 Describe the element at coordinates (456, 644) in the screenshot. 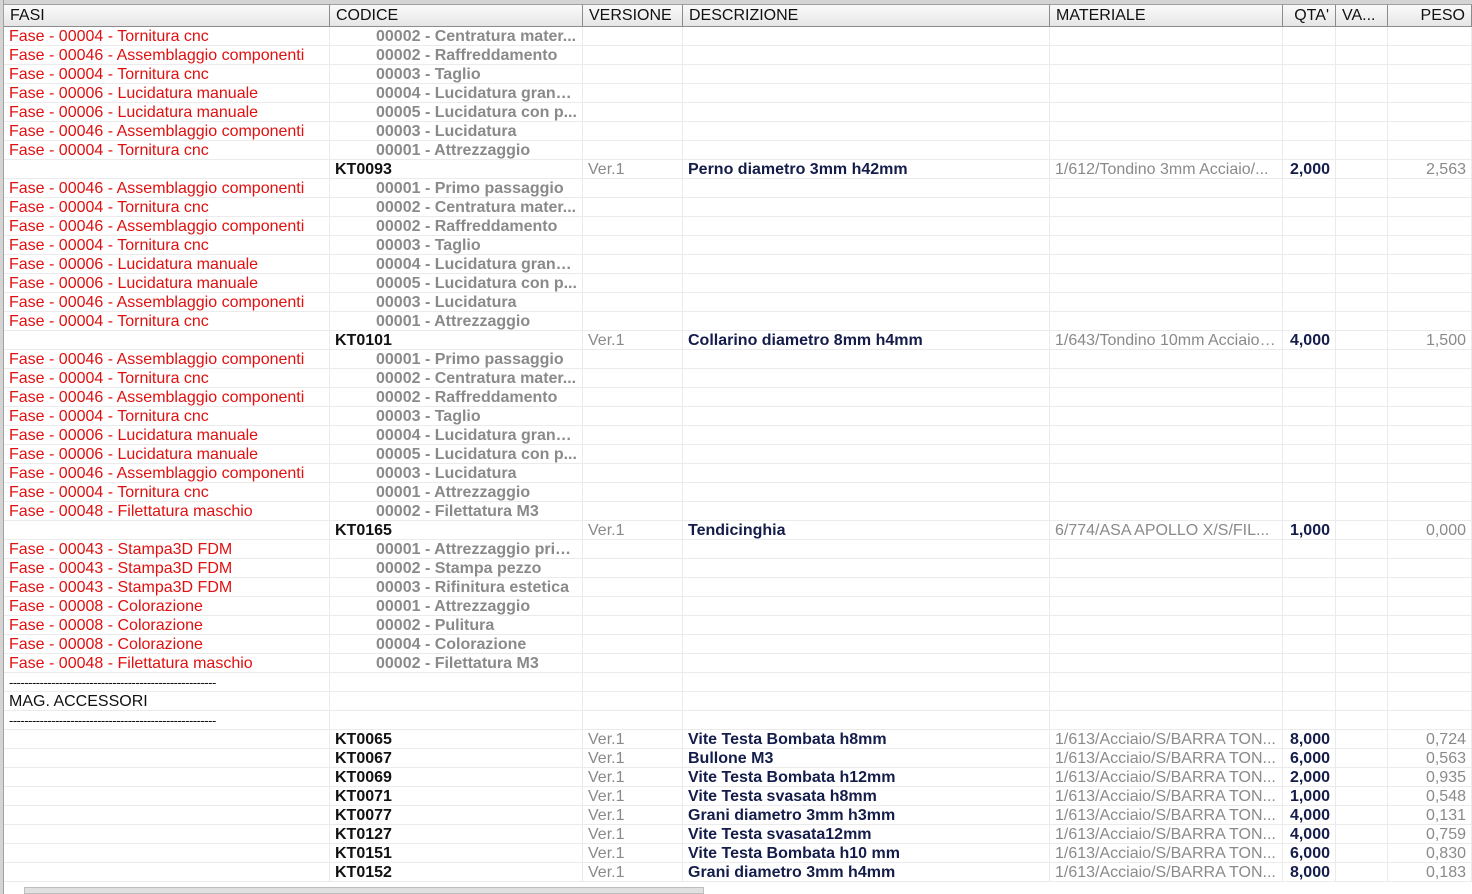

I see `operation-cell: 00004 - Colorazione` at that location.